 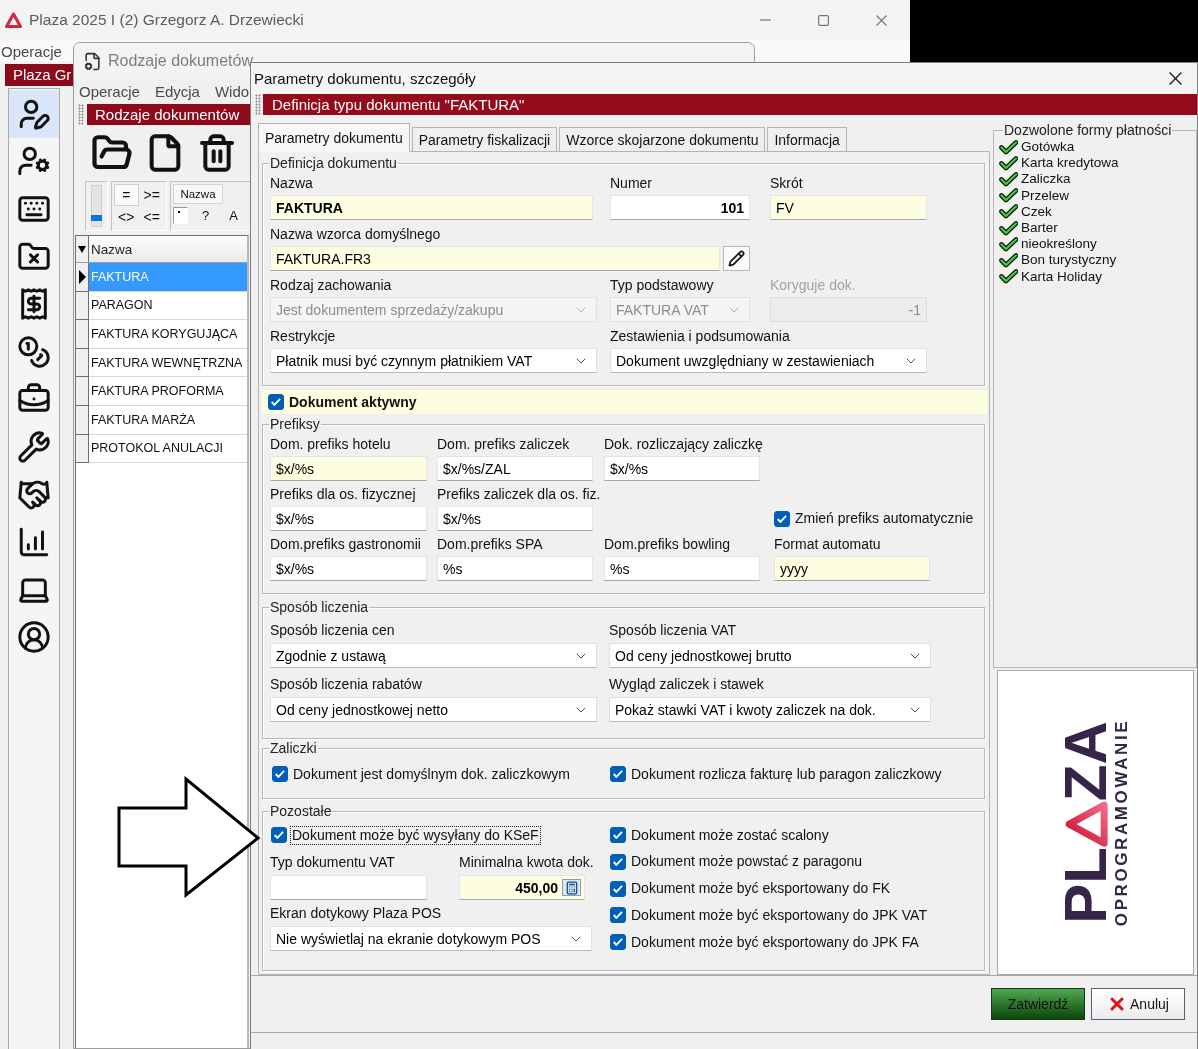 I want to click on tab: Informacja, so click(x=807, y=139).